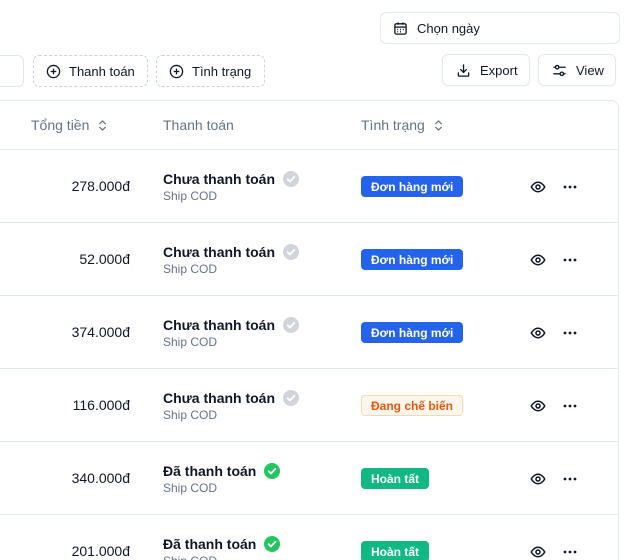 Image resolution: width=627 pixels, height=560 pixels. What do you see at coordinates (309, 537) in the screenshot?
I see `table-row: 201.000đ Đã thanh toán Ship COD Hoàn tất` at bounding box center [309, 537].